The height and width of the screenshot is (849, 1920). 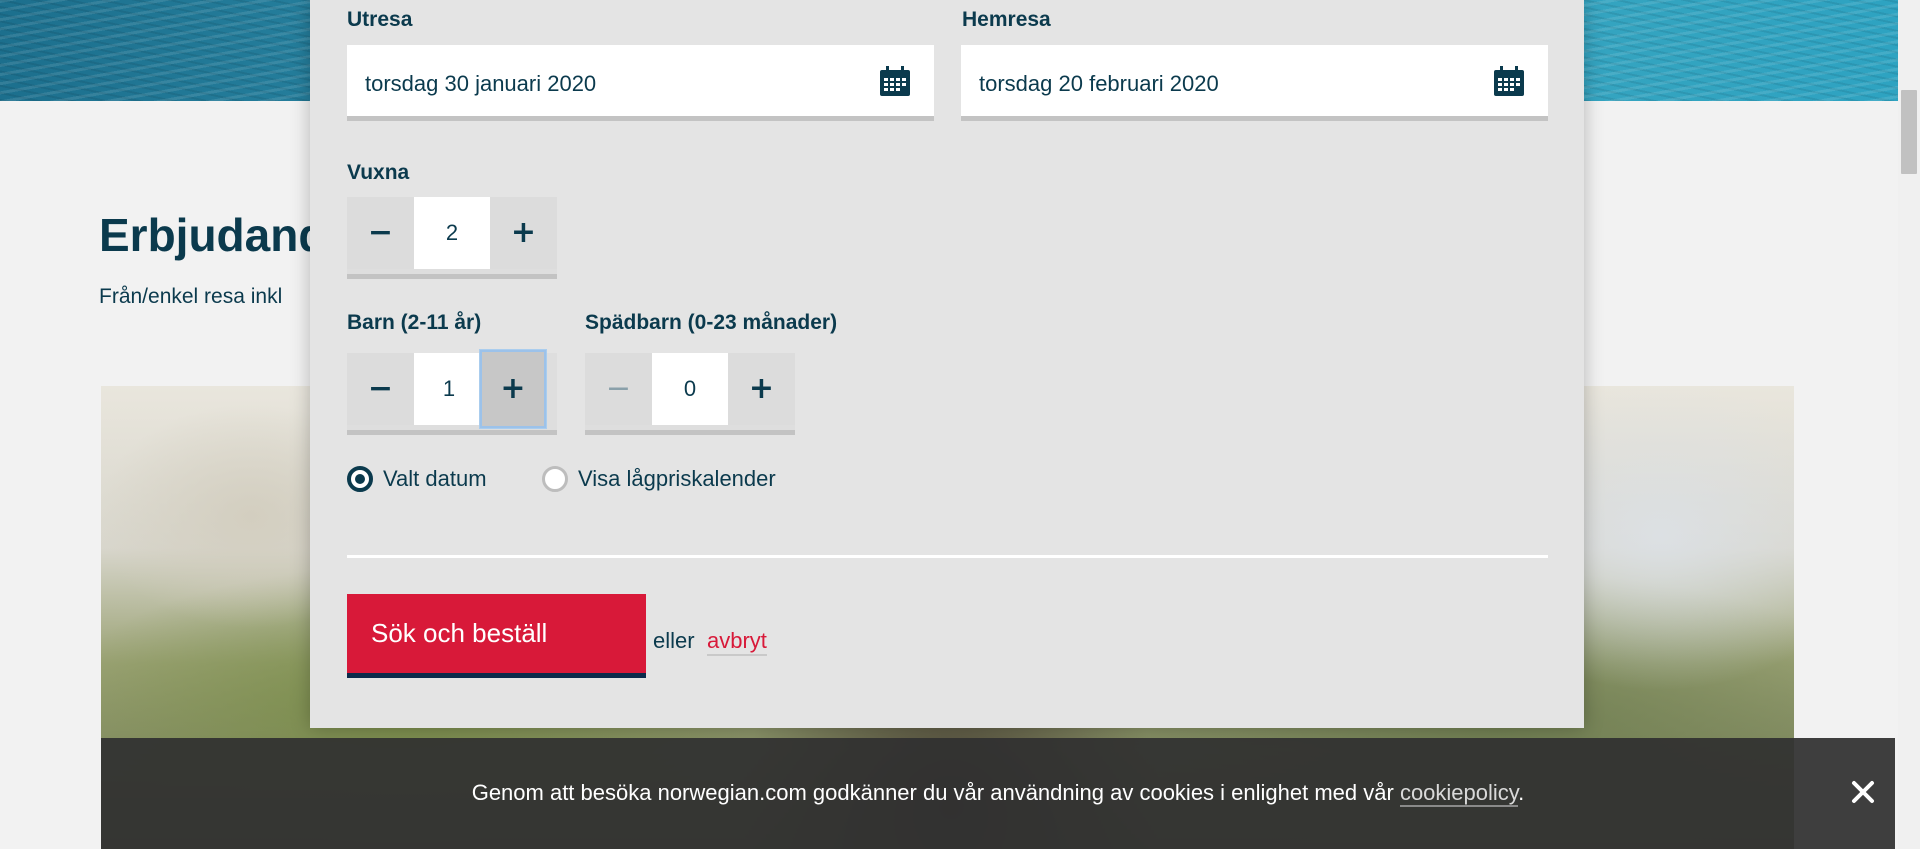 What do you see at coordinates (380, 233) in the screenshot?
I see `adults-decrease-button: −` at bounding box center [380, 233].